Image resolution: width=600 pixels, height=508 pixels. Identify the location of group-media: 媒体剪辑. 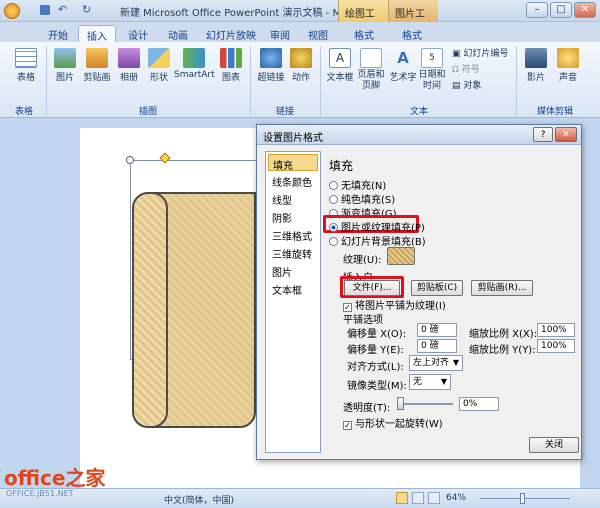
(554, 112).